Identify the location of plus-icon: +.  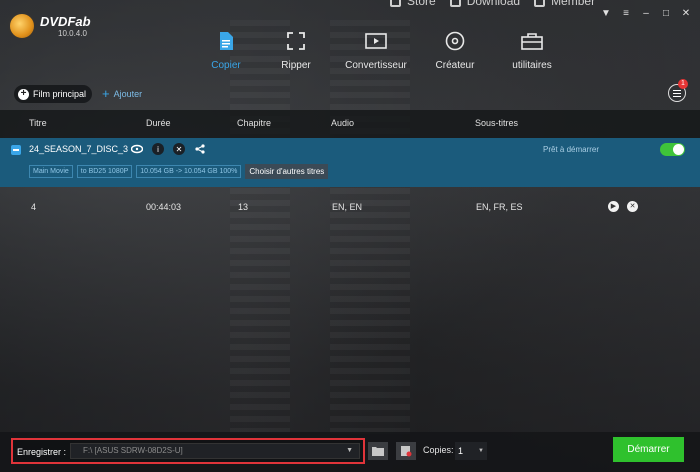
(106, 93).